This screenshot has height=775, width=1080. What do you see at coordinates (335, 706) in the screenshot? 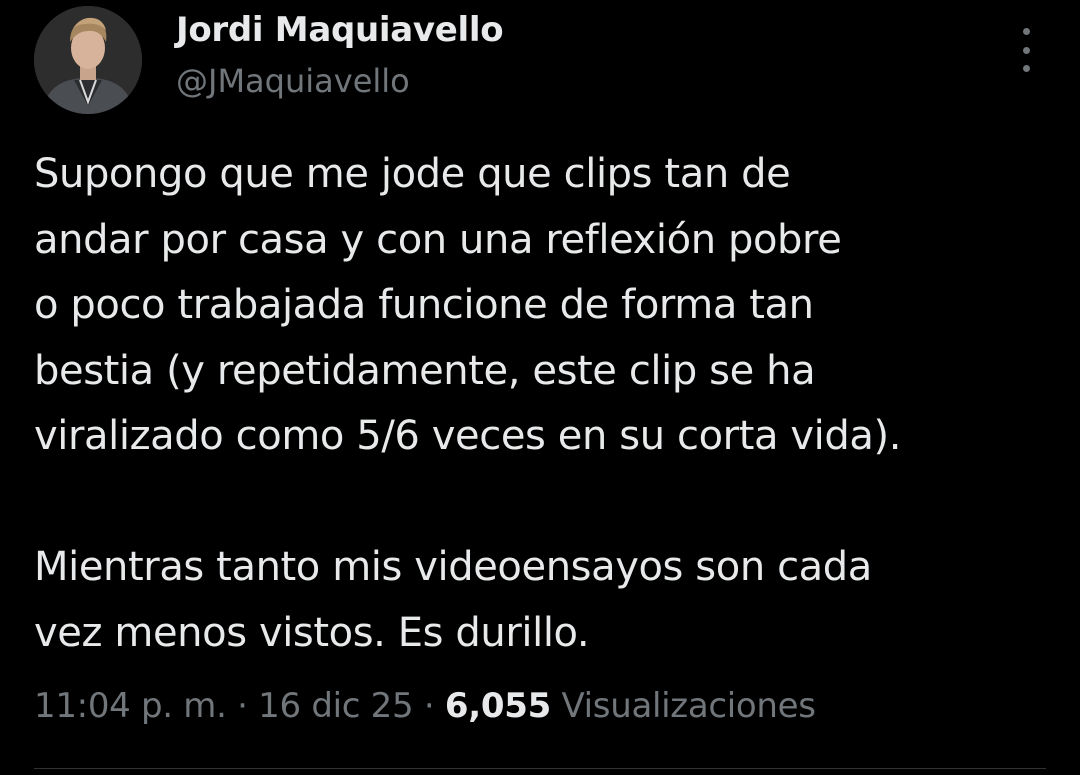
I see `tweet-date: 16 dic 25` at bounding box center [335, 706].